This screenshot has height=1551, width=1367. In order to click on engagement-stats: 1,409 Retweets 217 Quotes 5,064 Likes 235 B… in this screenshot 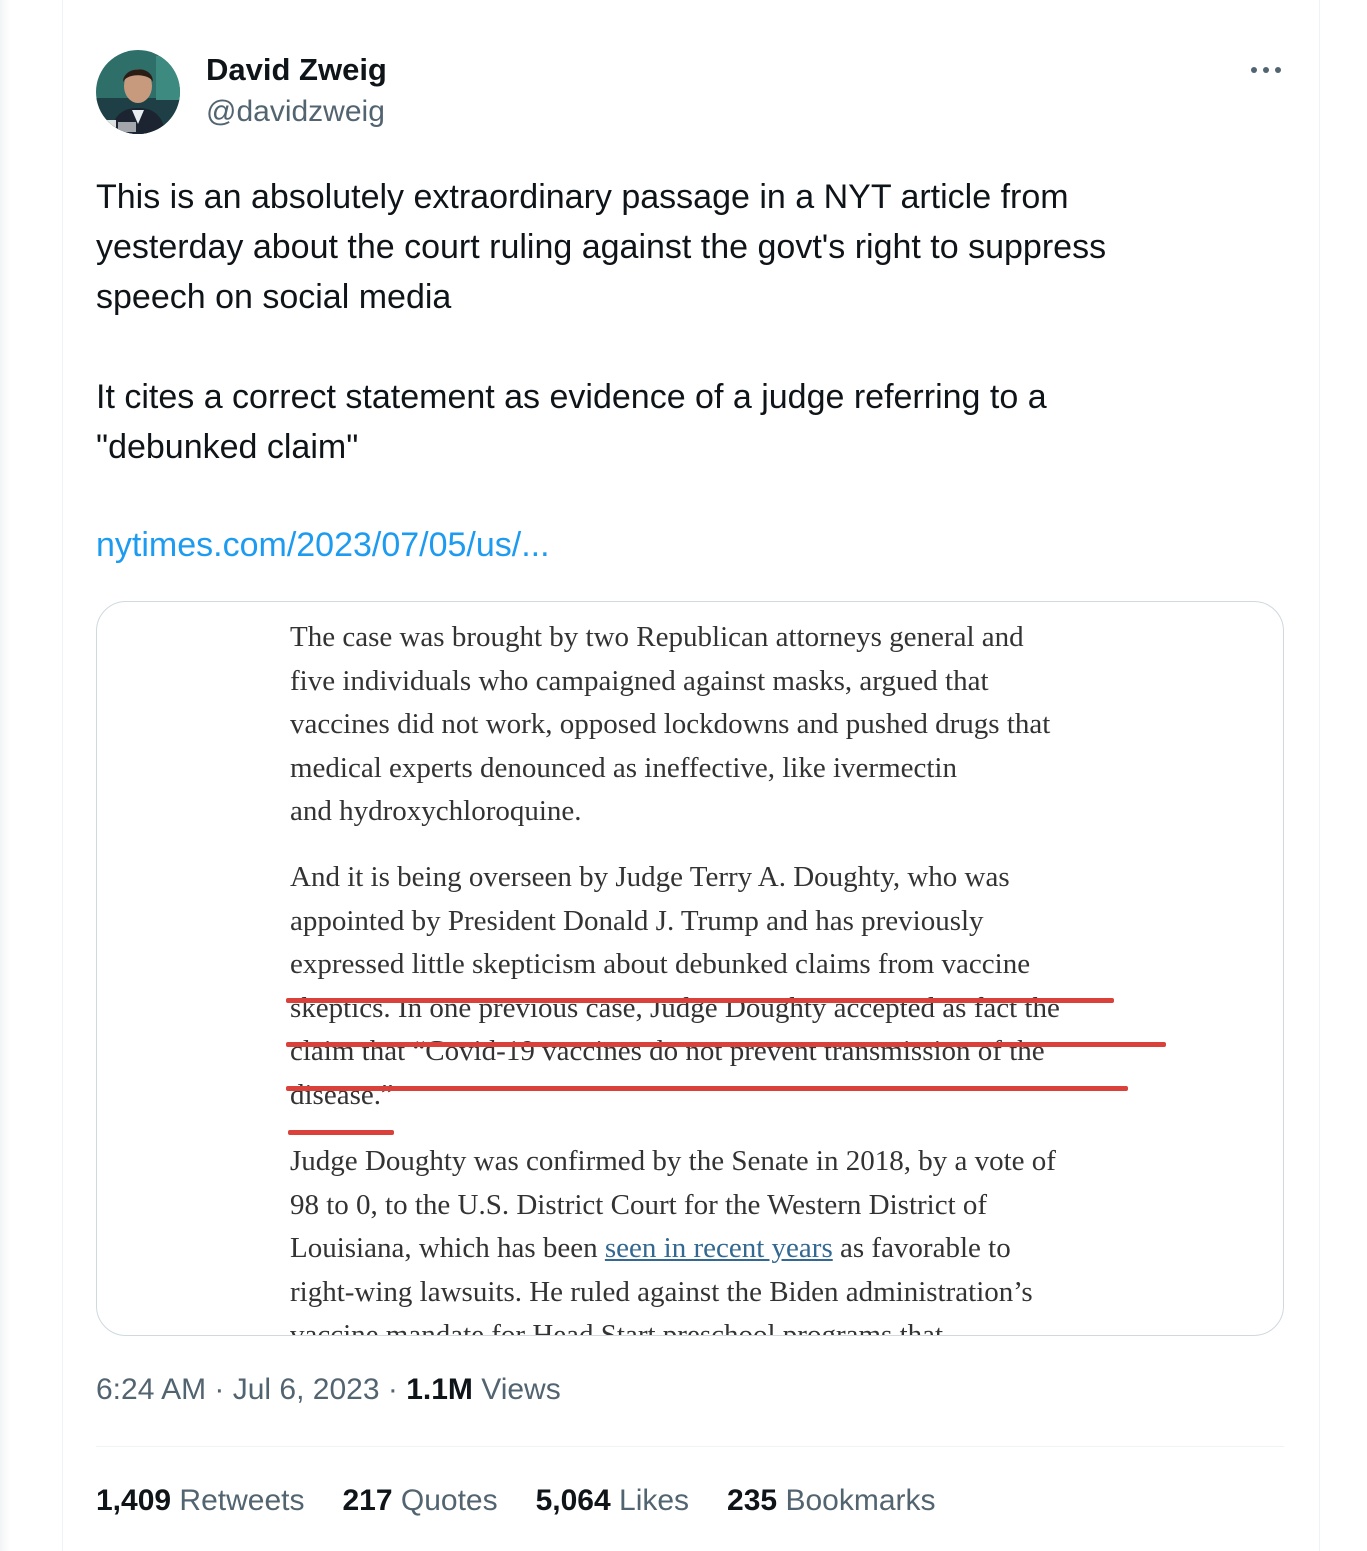, I will do `click(535, 1501)`.